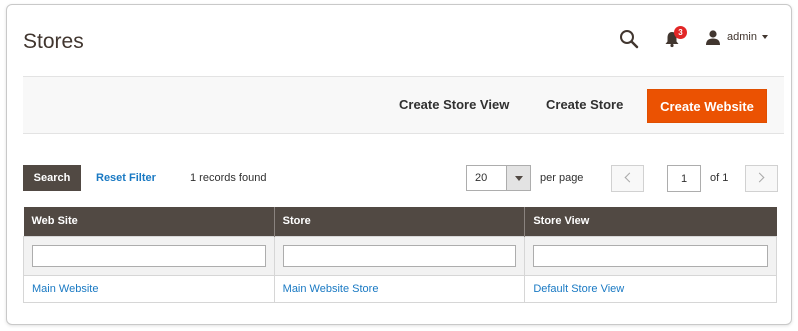 This screenshot has width=798, height=331. I want to click on store-filter-input, so click(399, 255).